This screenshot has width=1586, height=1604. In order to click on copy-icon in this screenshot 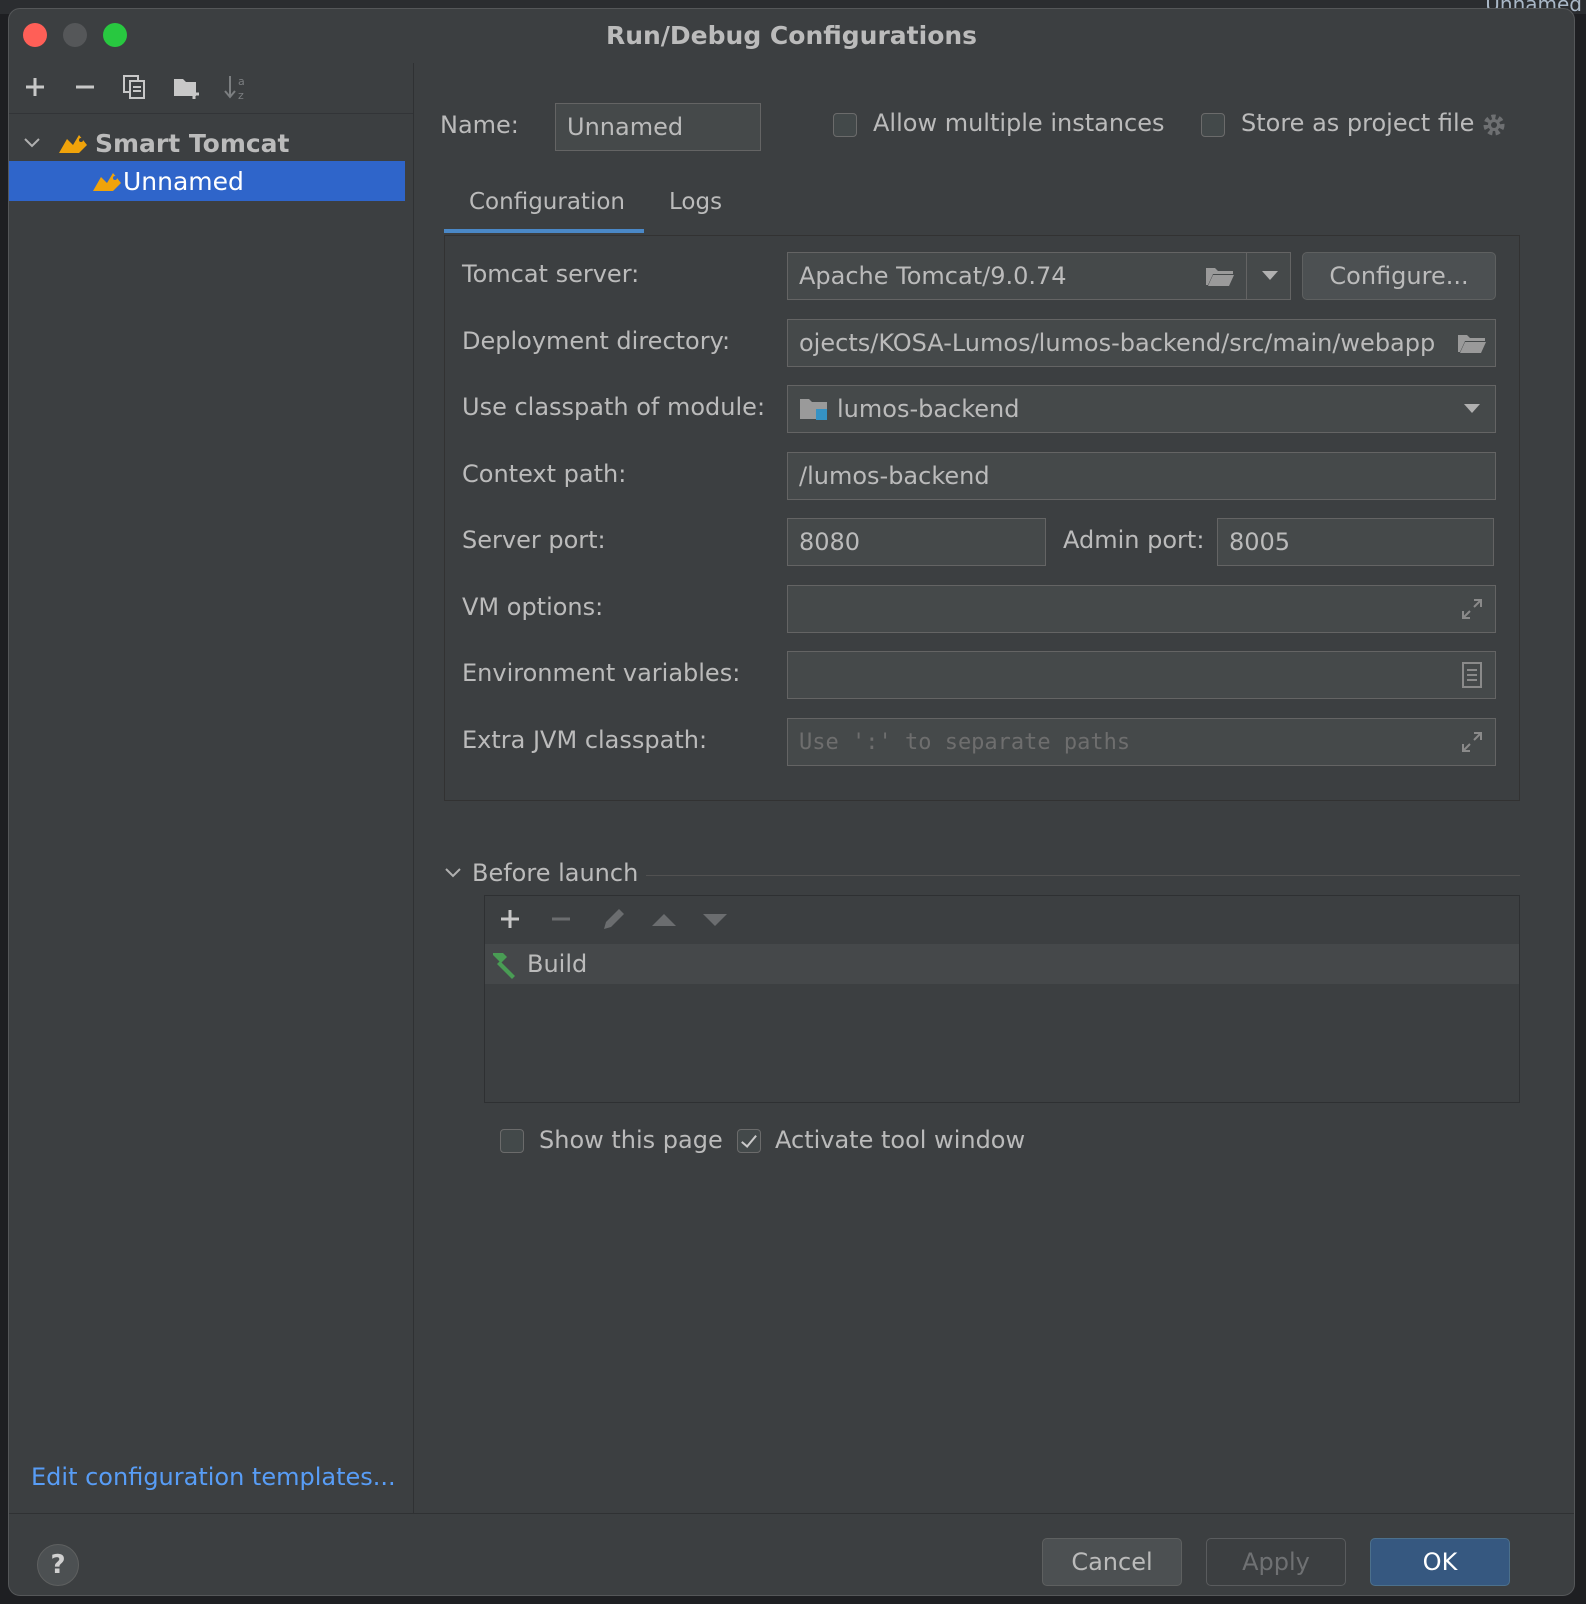, I will do `click(135, 87)`.